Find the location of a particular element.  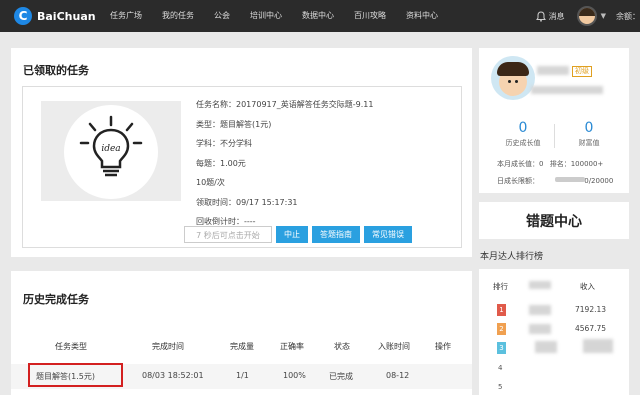

rank-number-5: 5 is located at coordinates (500, 387).